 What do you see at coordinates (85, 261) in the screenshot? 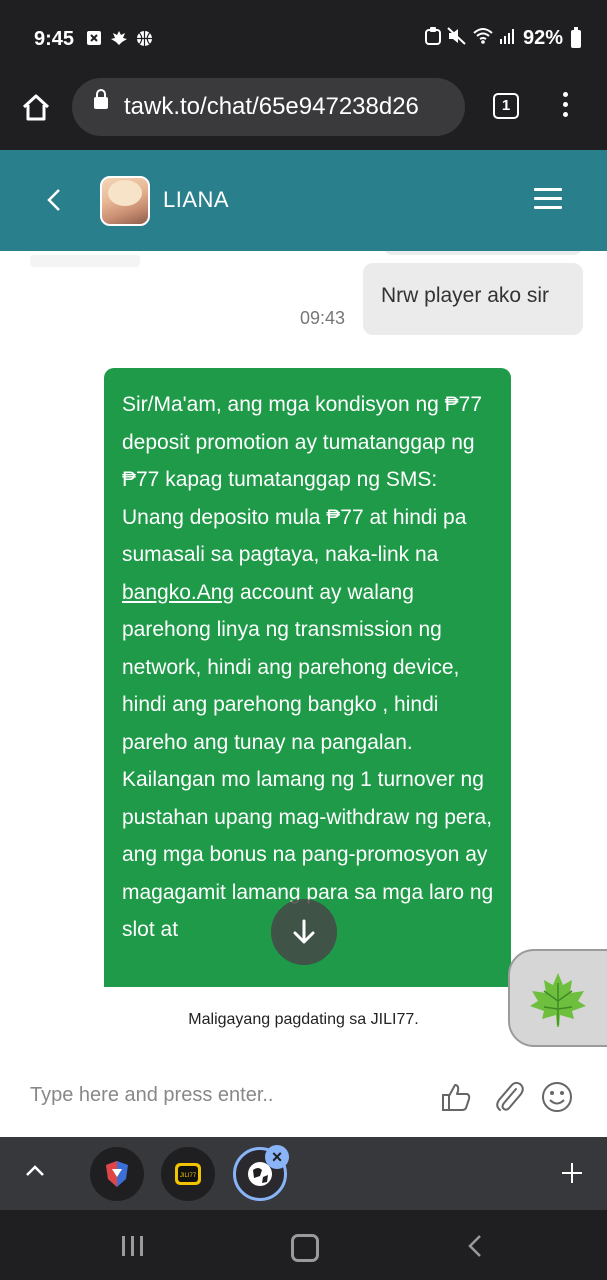
I see `faded-previous-text` at bounding box center [85, 261].